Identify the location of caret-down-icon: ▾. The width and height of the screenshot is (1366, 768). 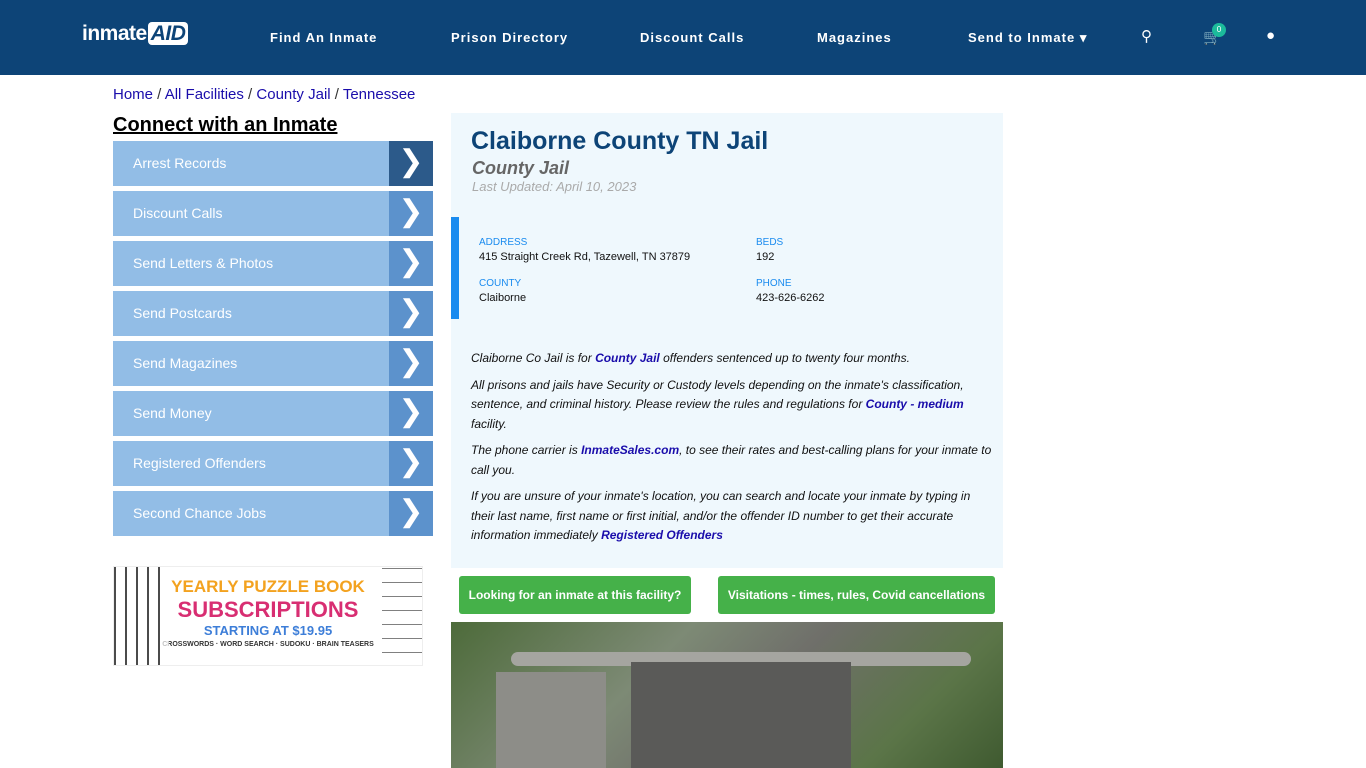
(1083, 37).